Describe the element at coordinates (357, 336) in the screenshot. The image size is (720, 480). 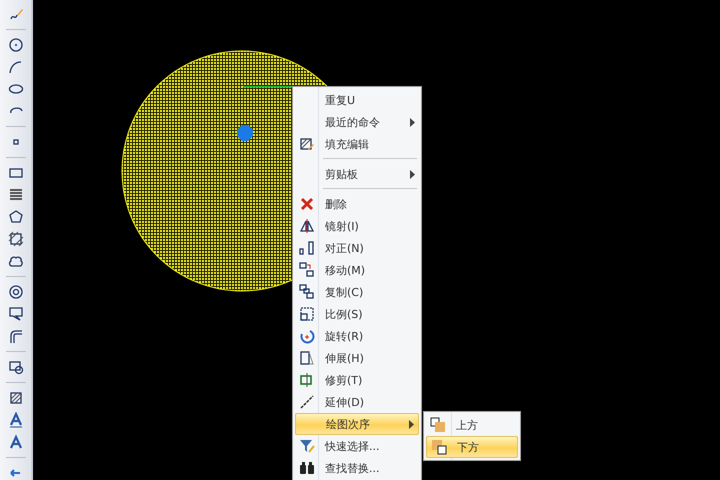
I see `menu-item: 旋转(R)` at that location.